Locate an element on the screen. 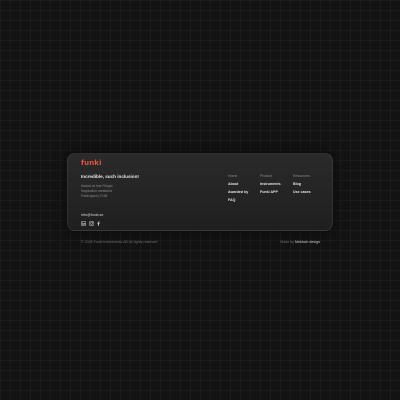 The height and width of the screenshot is (400, 400). nav-column-resources: Resources Blog Use cases is located at coordinates (302, 186).